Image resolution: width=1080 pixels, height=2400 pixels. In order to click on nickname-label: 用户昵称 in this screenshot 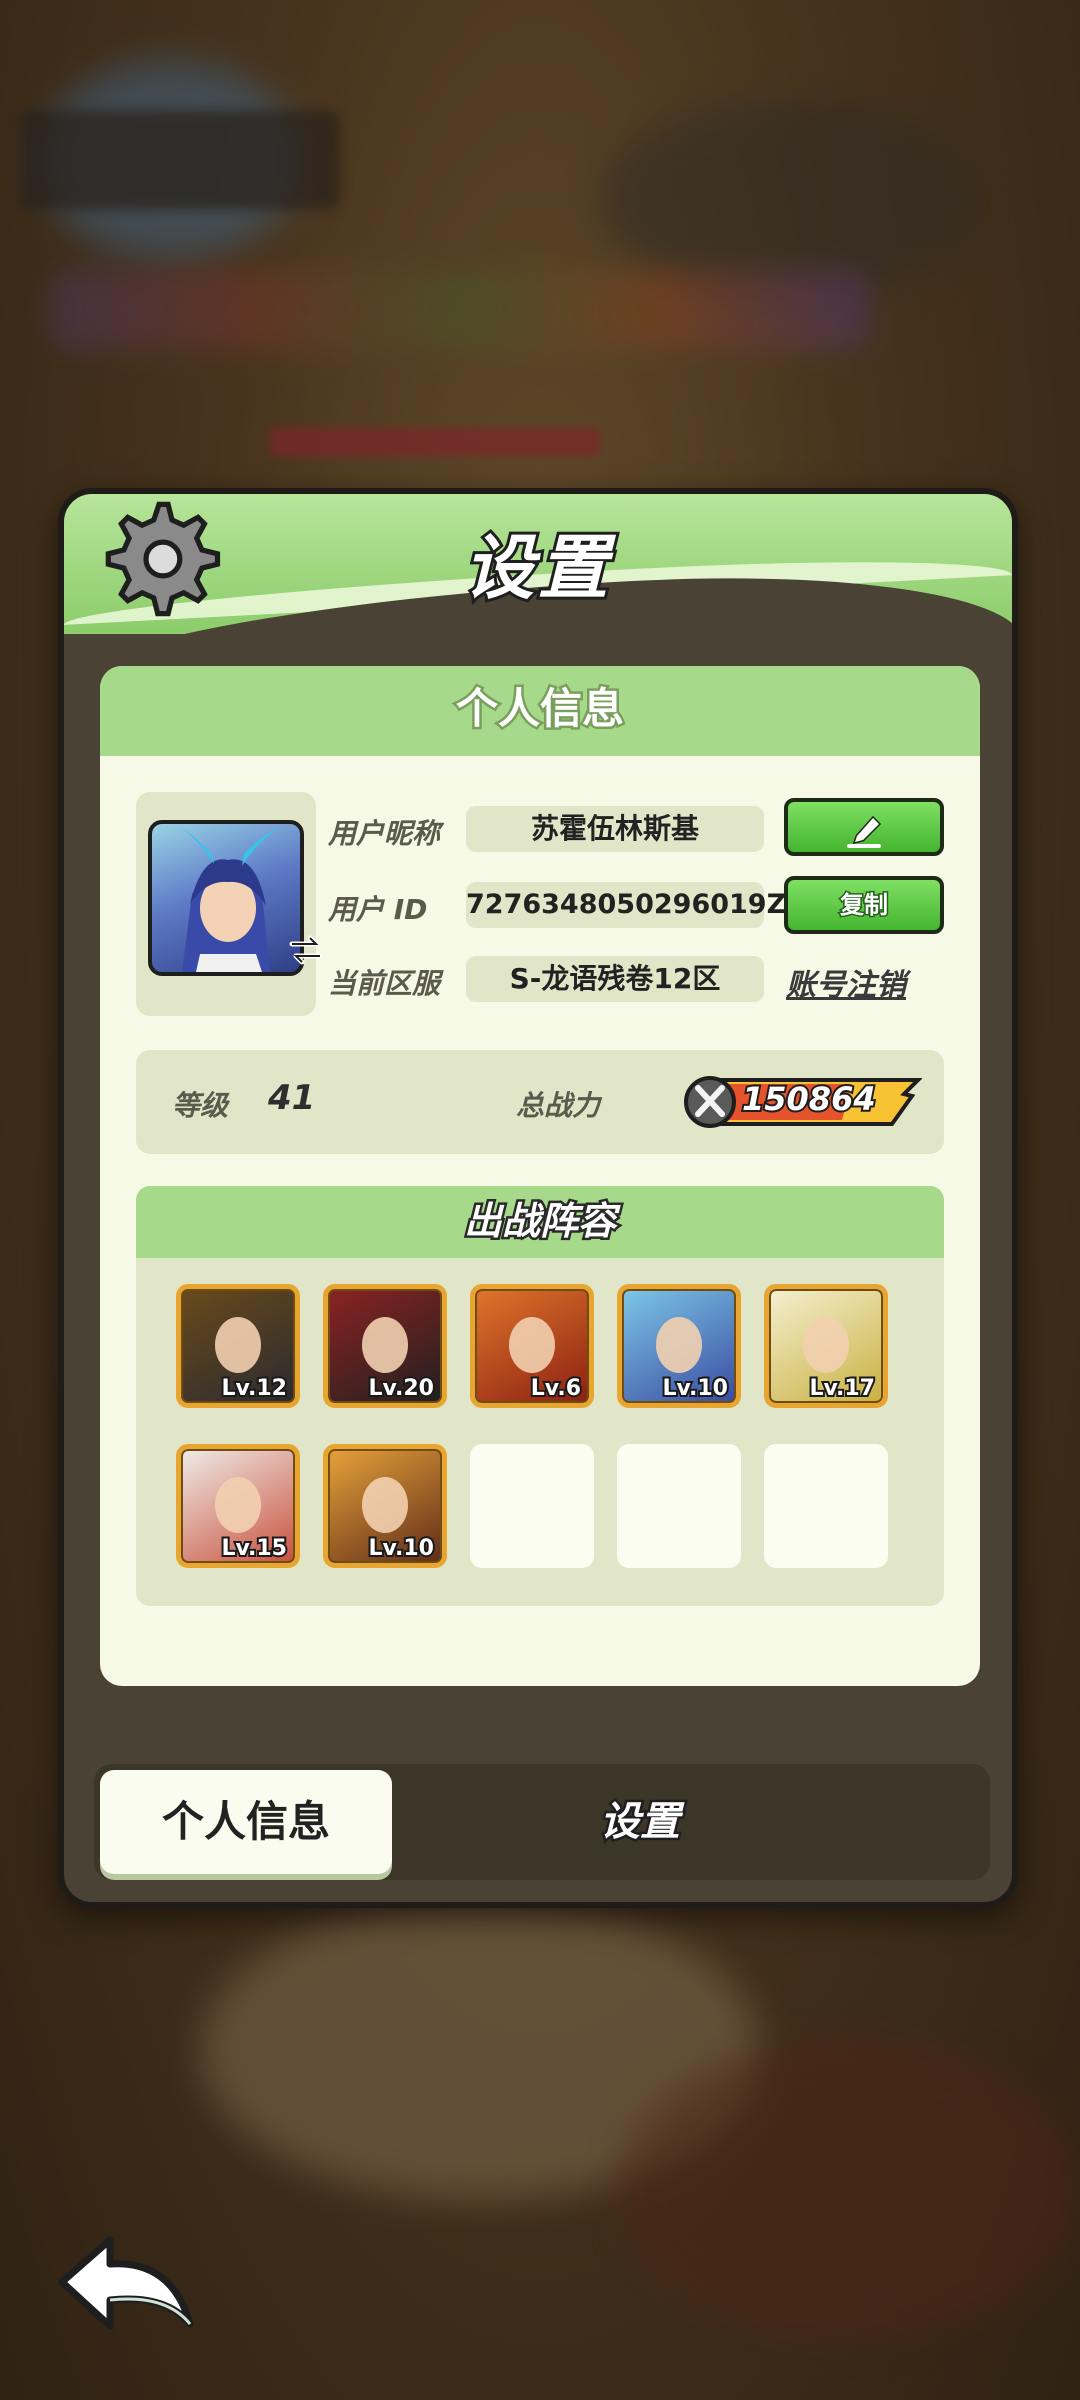, I will do `click(384, 833)`.